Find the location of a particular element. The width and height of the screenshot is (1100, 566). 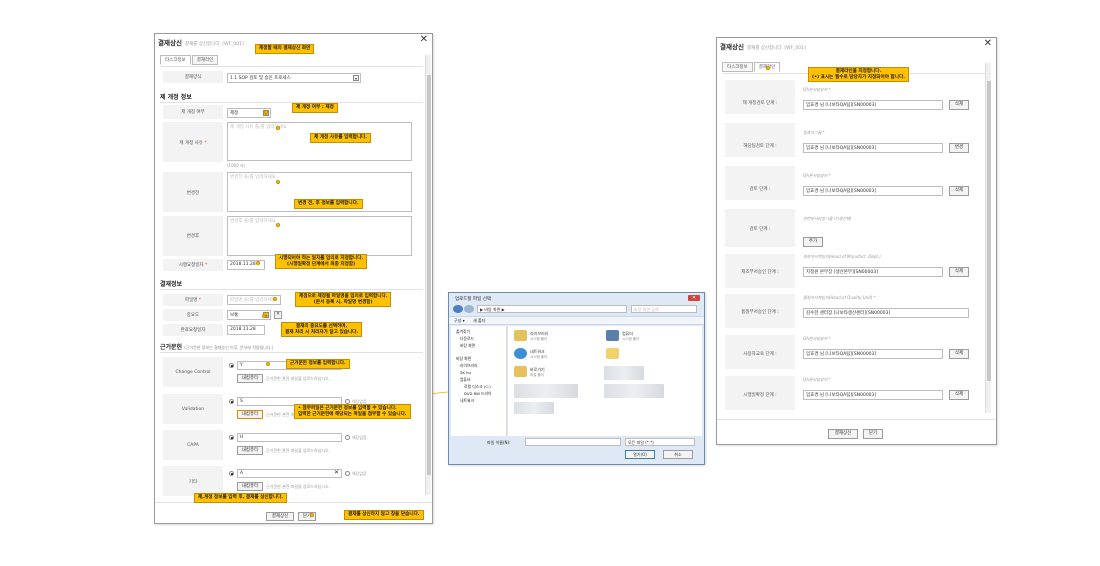

callout-submit-after-input: 제,개정 정보를 입력 후, 결재를 상신합니다. is located at coordinates (241, 498).